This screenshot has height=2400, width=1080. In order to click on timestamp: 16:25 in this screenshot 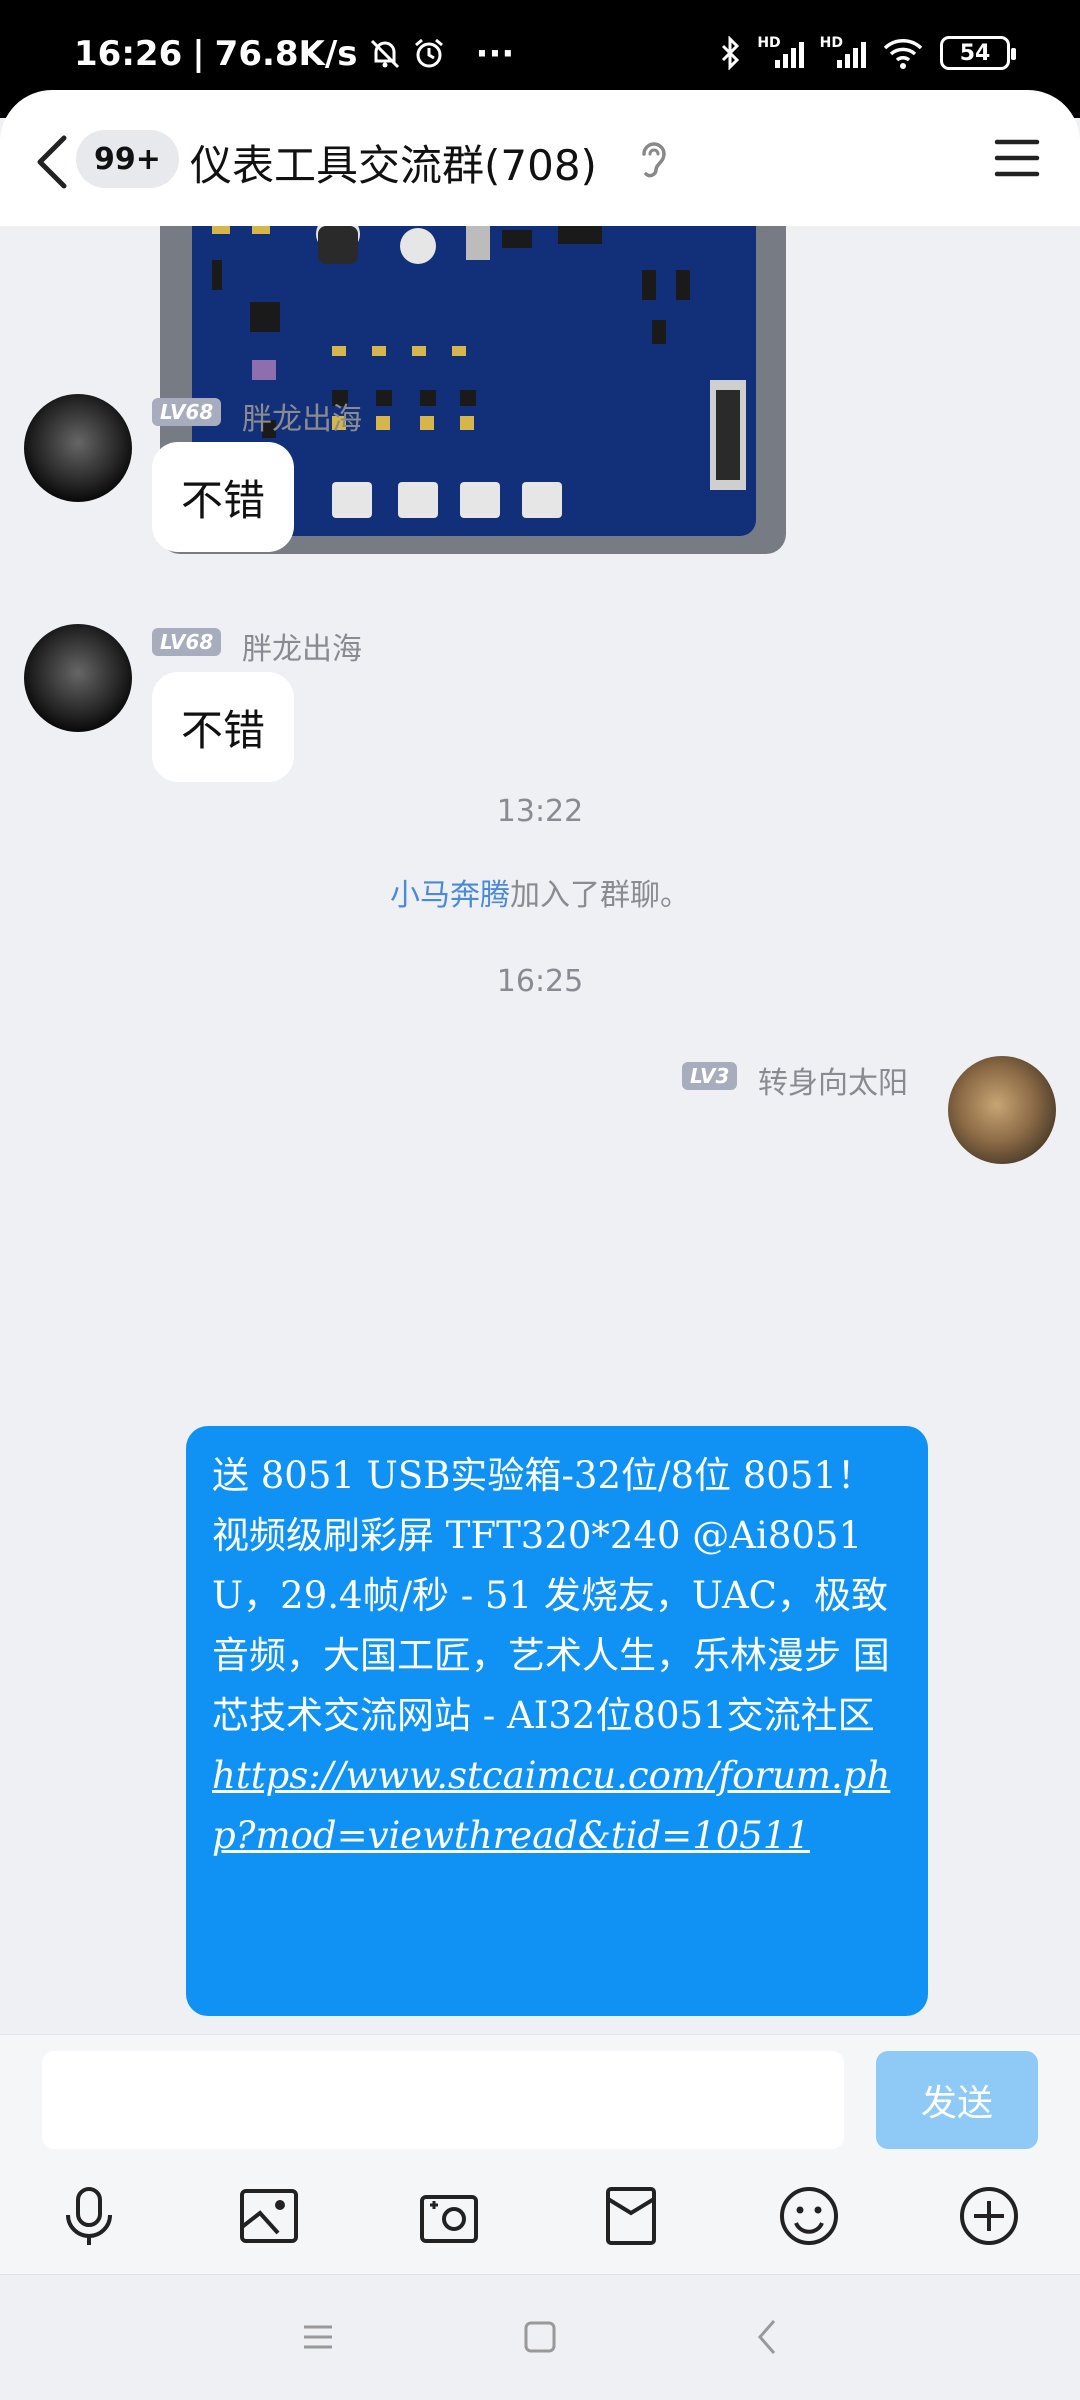, I will do `click(540, 981)`.